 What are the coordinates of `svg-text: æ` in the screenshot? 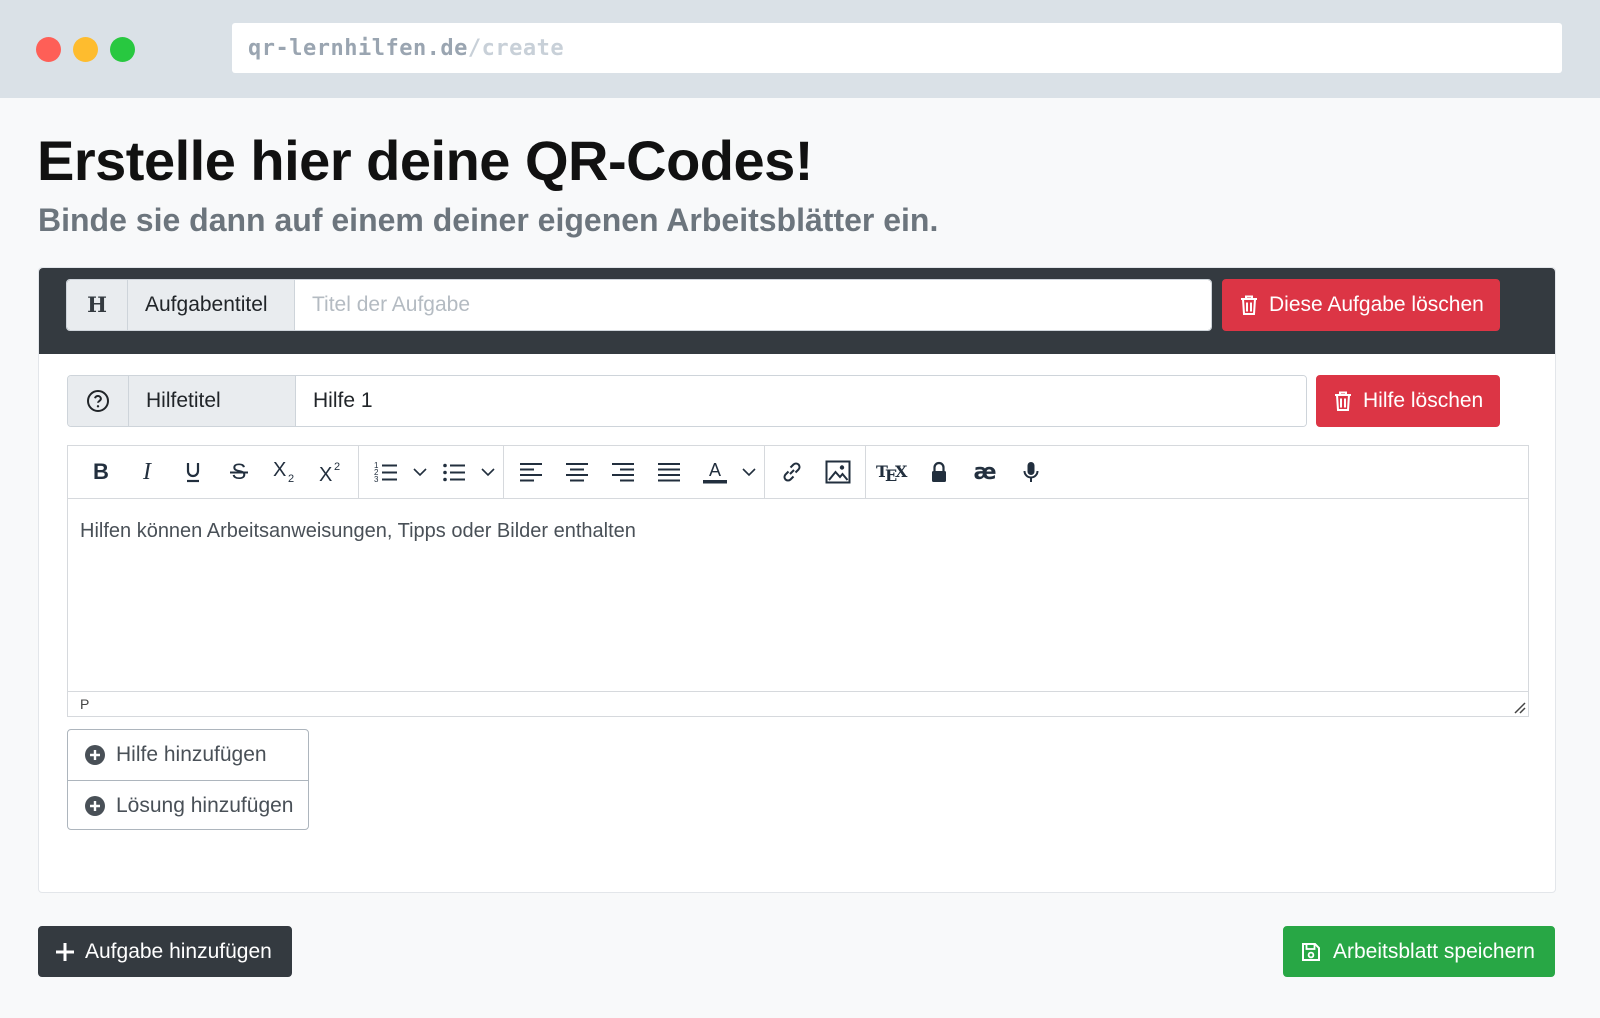 It's located at (984, 472).